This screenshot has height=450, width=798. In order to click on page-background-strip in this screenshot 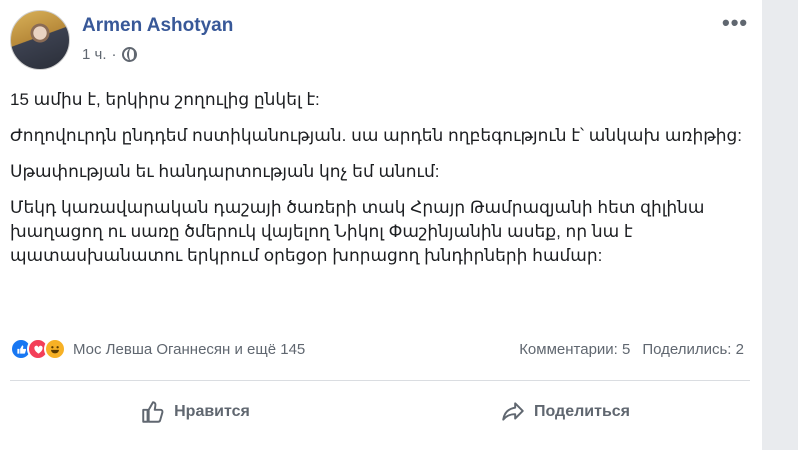, I will do `click(780, 225)`.